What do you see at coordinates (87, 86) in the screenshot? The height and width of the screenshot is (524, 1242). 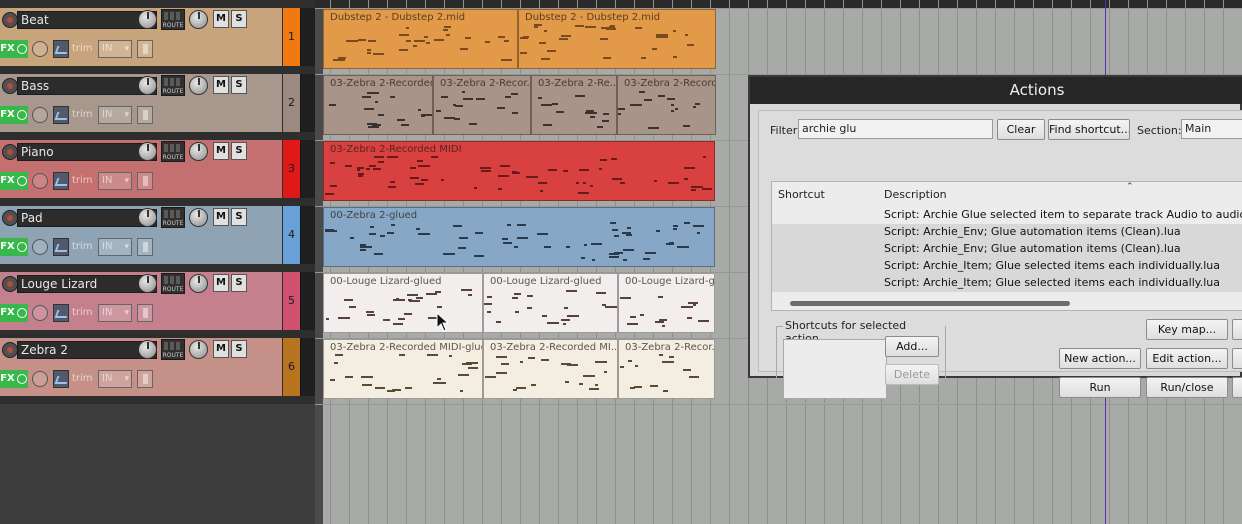 I see `track-name: Bass` at bounding box center [87, 86].